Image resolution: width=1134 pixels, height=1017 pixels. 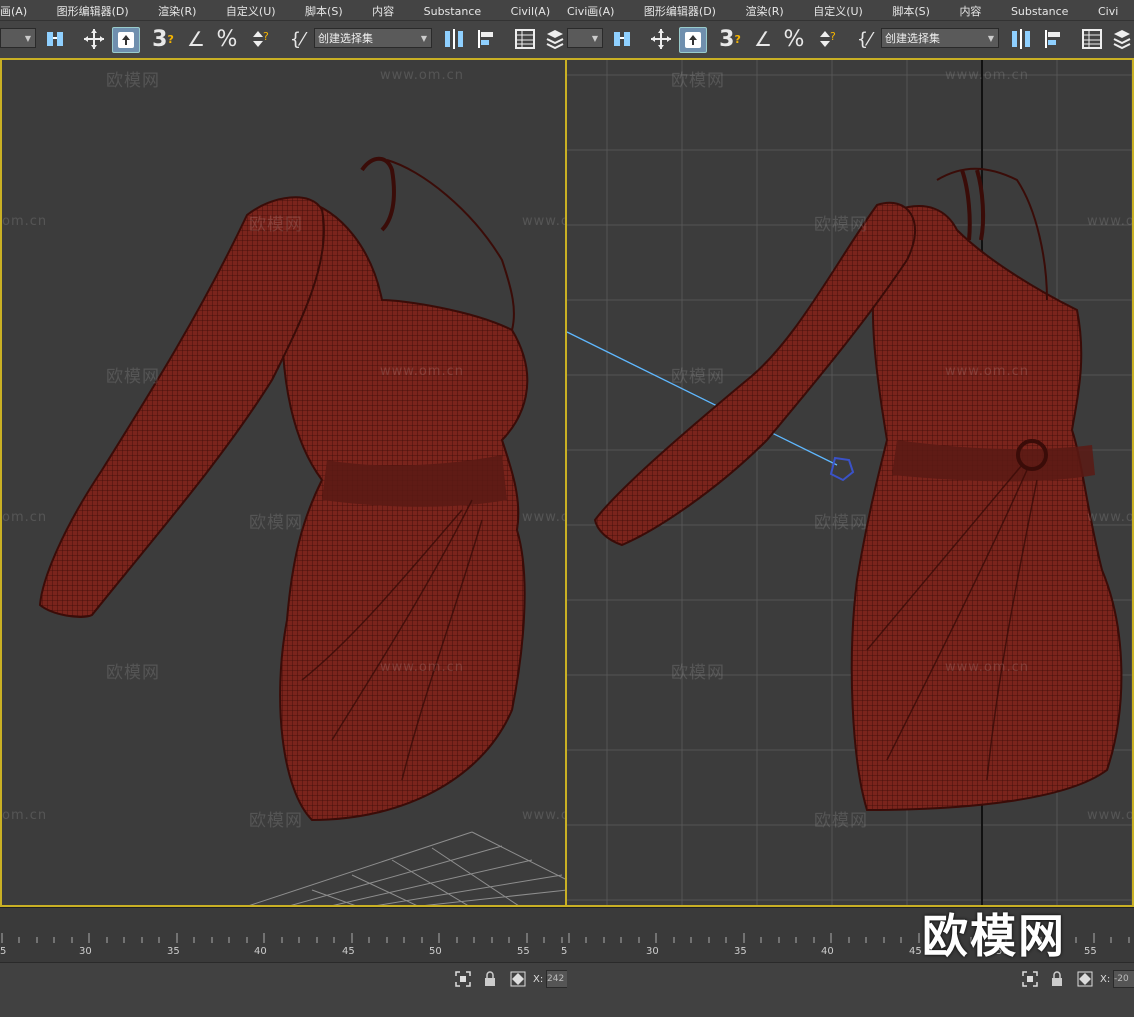 I want to click on tick-label: 45, so click(x=915, y=951).